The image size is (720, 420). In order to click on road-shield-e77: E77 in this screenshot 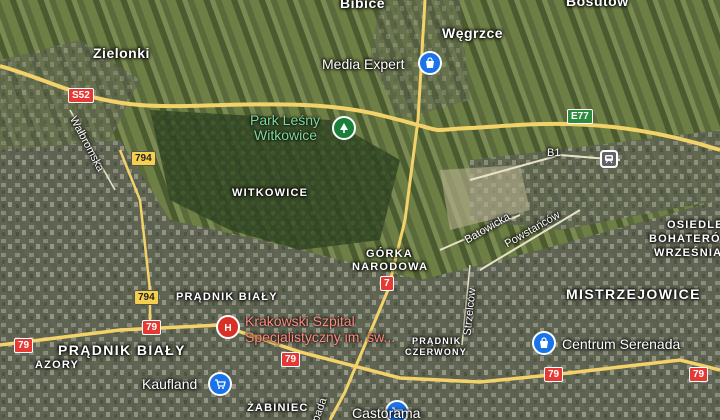, I will do `click(580, 116)`.